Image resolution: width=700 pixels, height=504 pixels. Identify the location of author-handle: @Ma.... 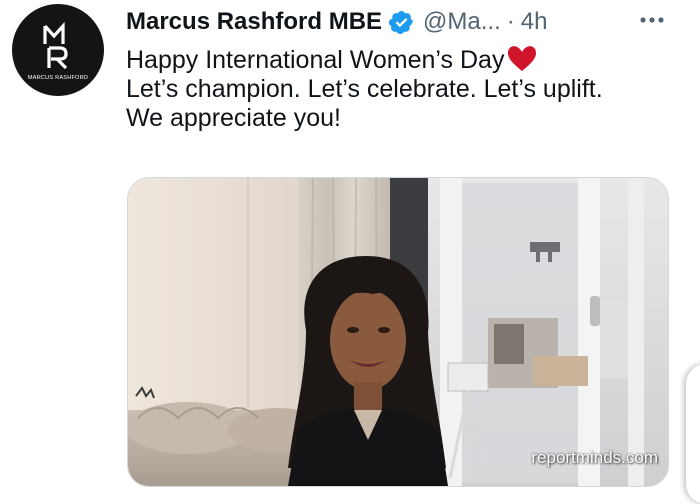
(462, 22).